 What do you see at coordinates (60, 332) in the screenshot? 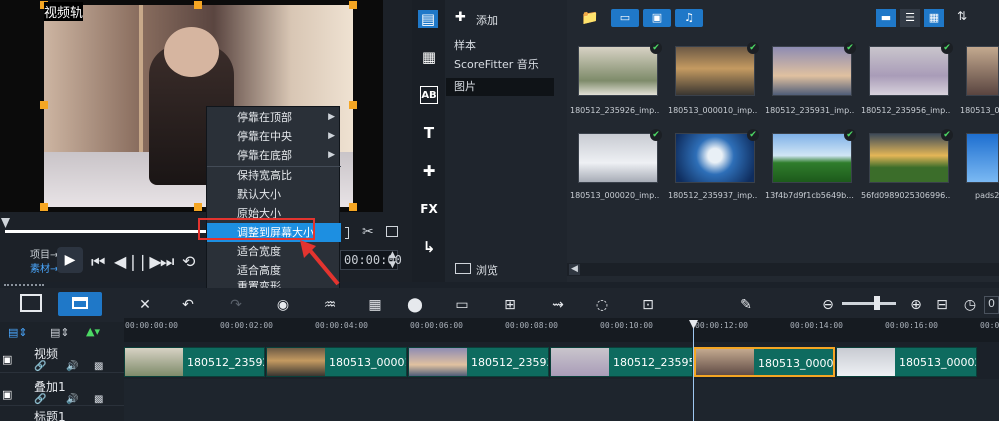
I see `chapter-point-icon: ▤⇕` at bounding box center [60, 332].